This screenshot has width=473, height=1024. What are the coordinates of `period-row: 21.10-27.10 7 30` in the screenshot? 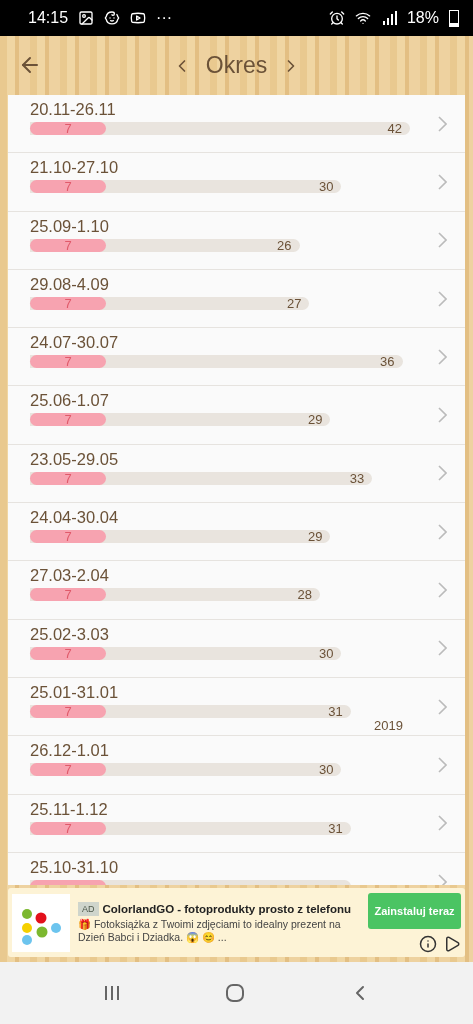 It's located at (236, 182).